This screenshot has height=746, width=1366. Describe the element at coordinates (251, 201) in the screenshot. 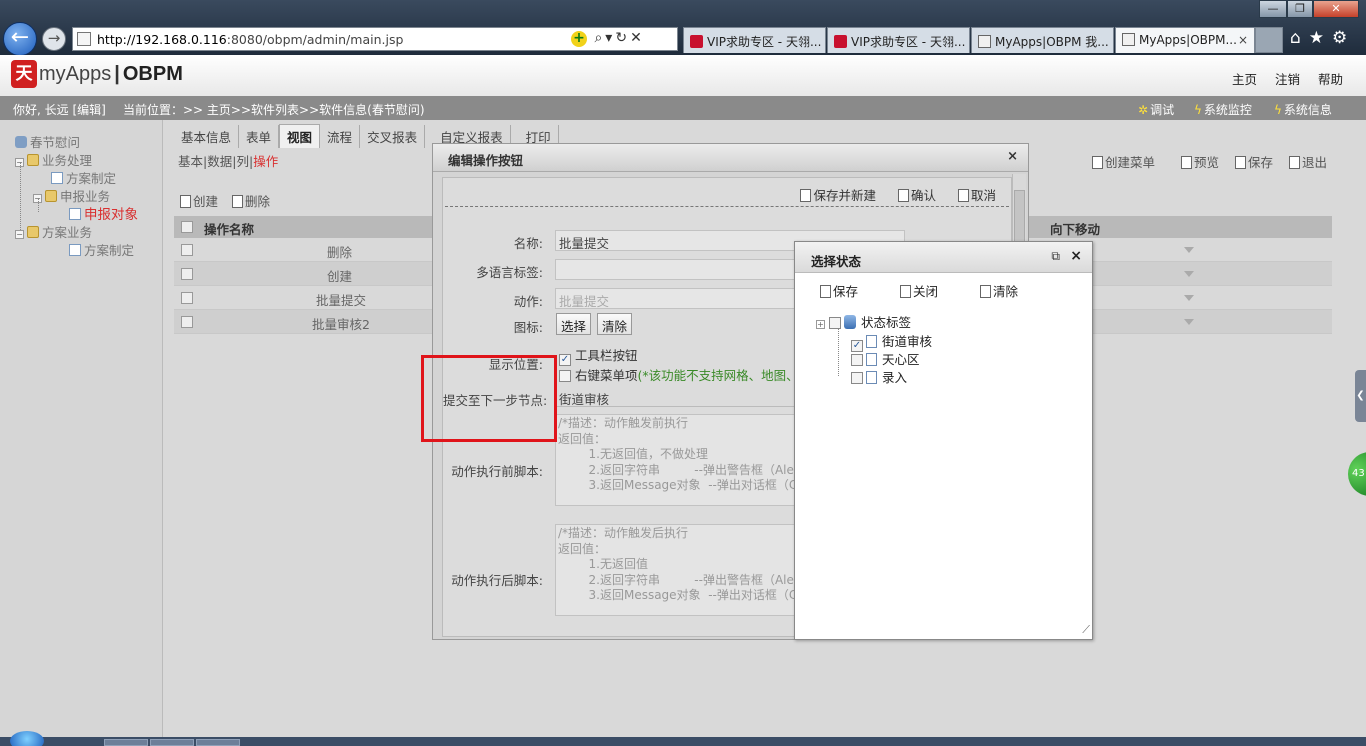

I see `delete-button: 删除` at that location.